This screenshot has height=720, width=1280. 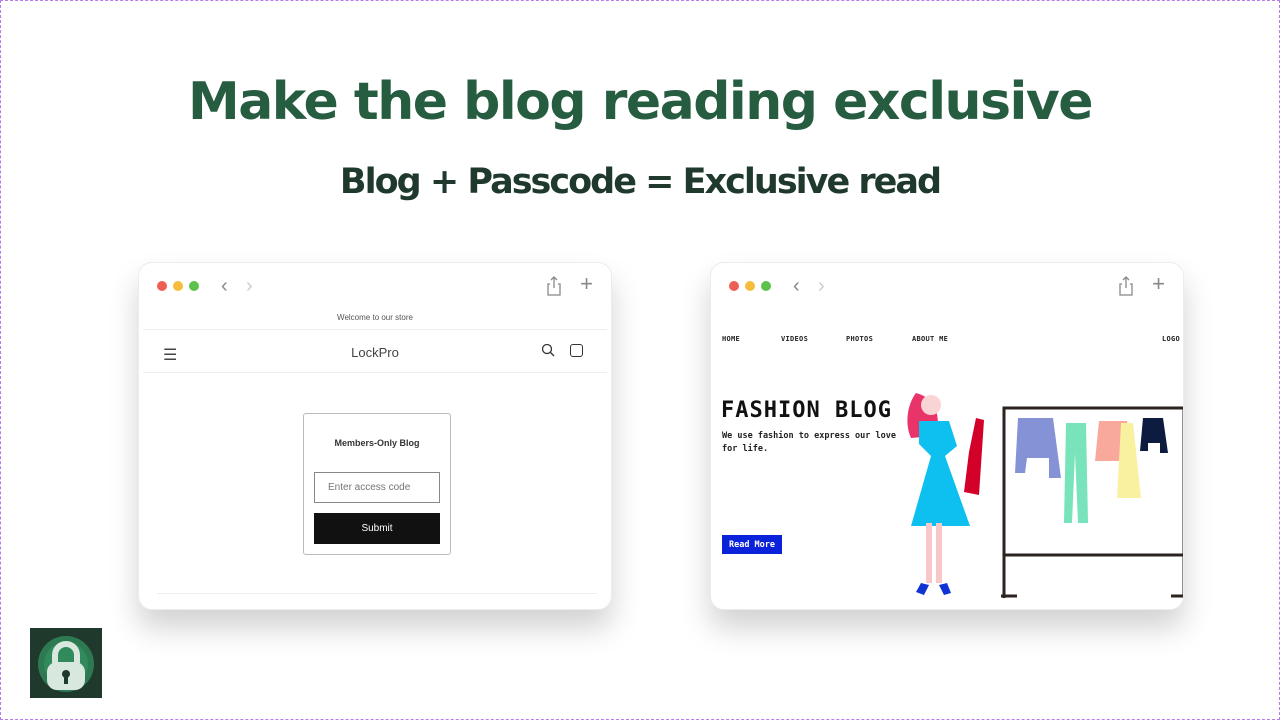 What do you see at coordinates (931, 405) in the screenshot?
I see `woman-head` at bounding box center [931, 405].